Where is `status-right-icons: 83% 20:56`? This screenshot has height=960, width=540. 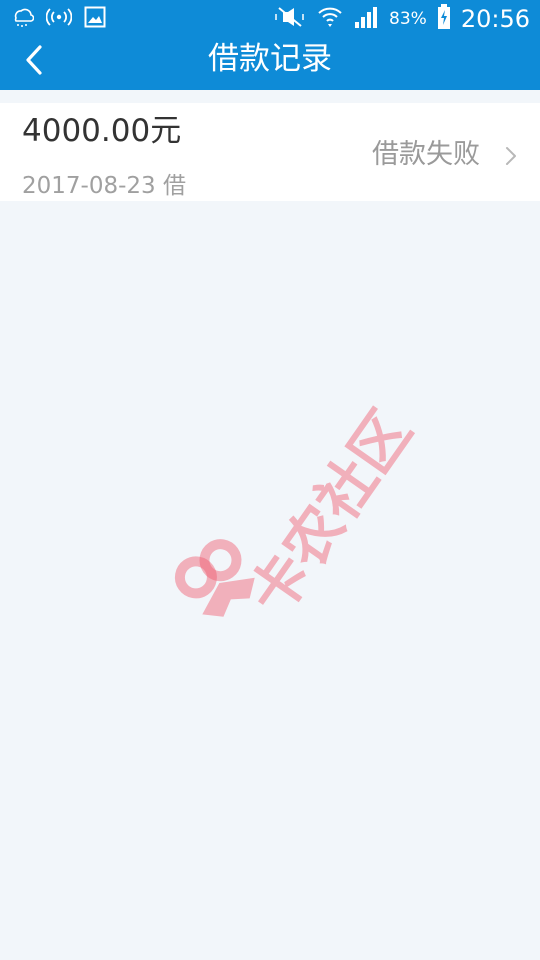 status-right-icons: 83% 20:56 is located at coordinates (401, 19).